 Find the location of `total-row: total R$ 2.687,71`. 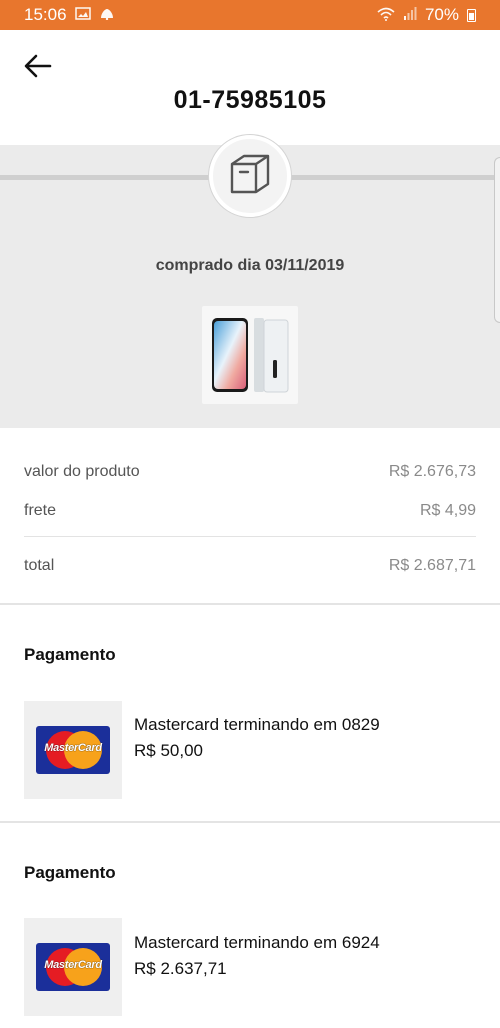

total-row: total R$ 2.687,71 is located at coordinates (250, 566).